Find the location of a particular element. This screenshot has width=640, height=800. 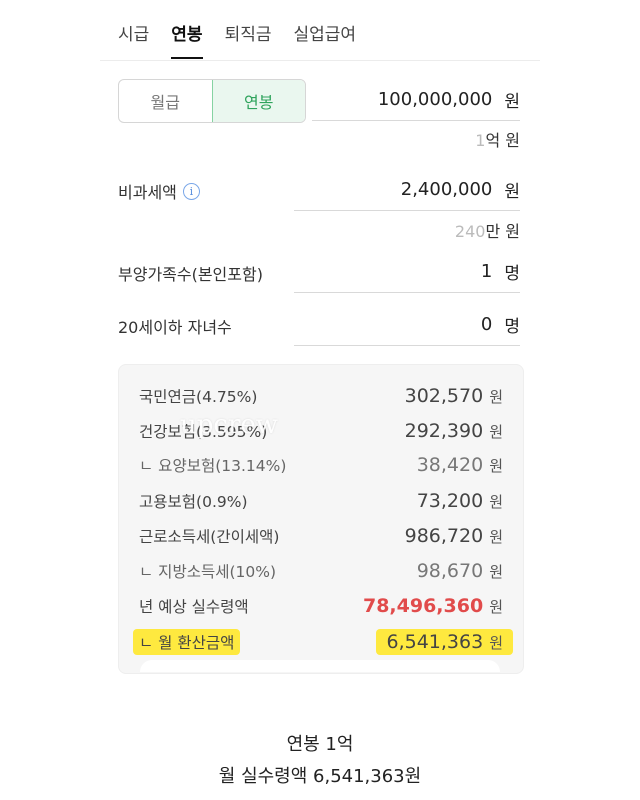

children-input: 0 명 is located at coordinates (407, 324).